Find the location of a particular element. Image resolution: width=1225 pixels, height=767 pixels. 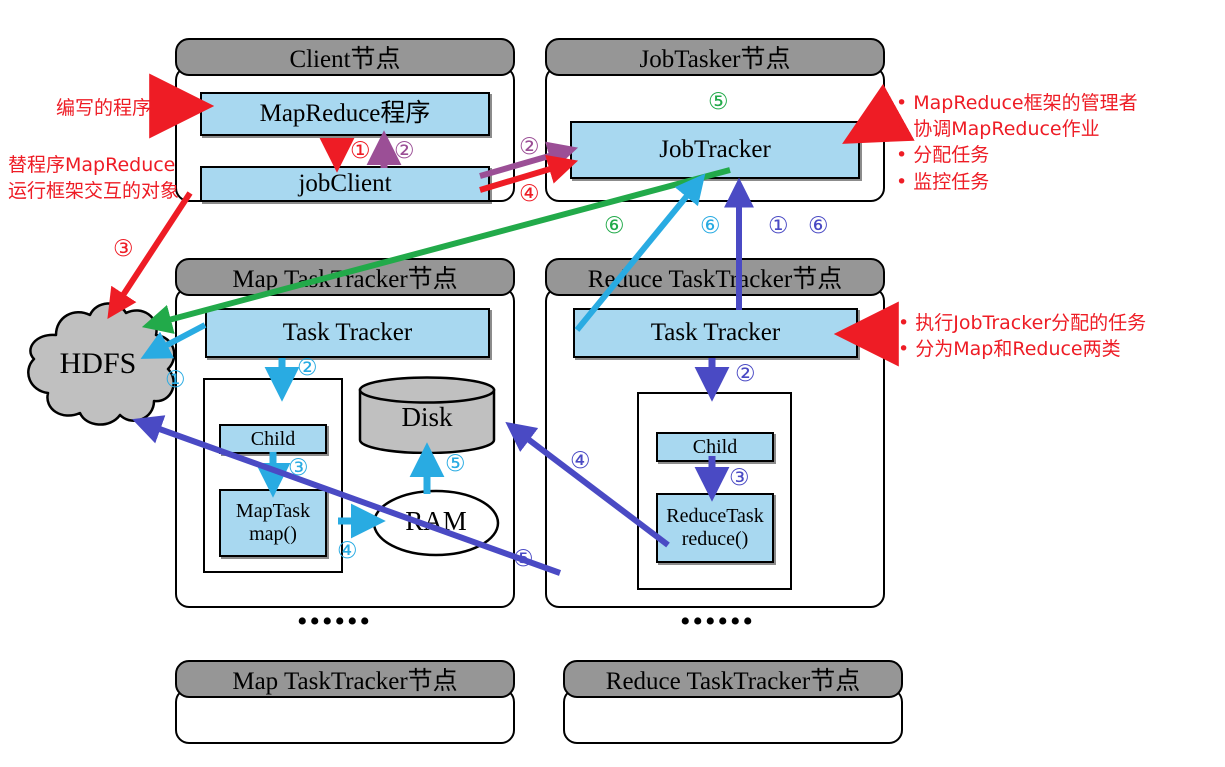

annotation-client-program: 编写的程序 is located at coordinates (104, 108).